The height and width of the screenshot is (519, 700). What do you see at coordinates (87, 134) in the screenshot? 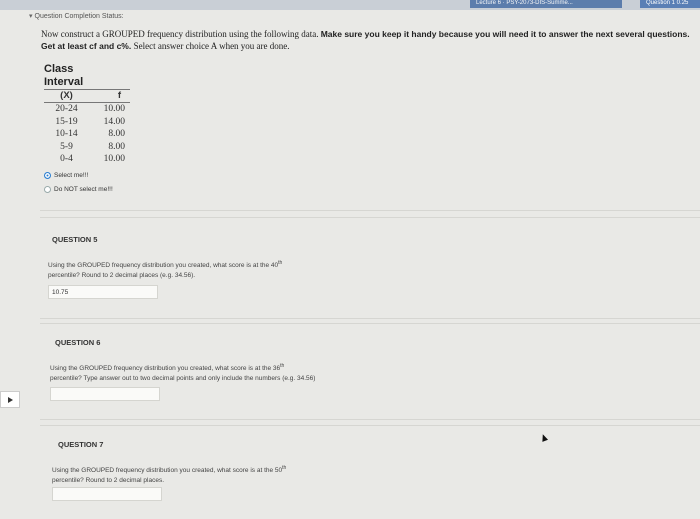
I see `table-row: 10-14 8.00` at bounding box center [87, 134].